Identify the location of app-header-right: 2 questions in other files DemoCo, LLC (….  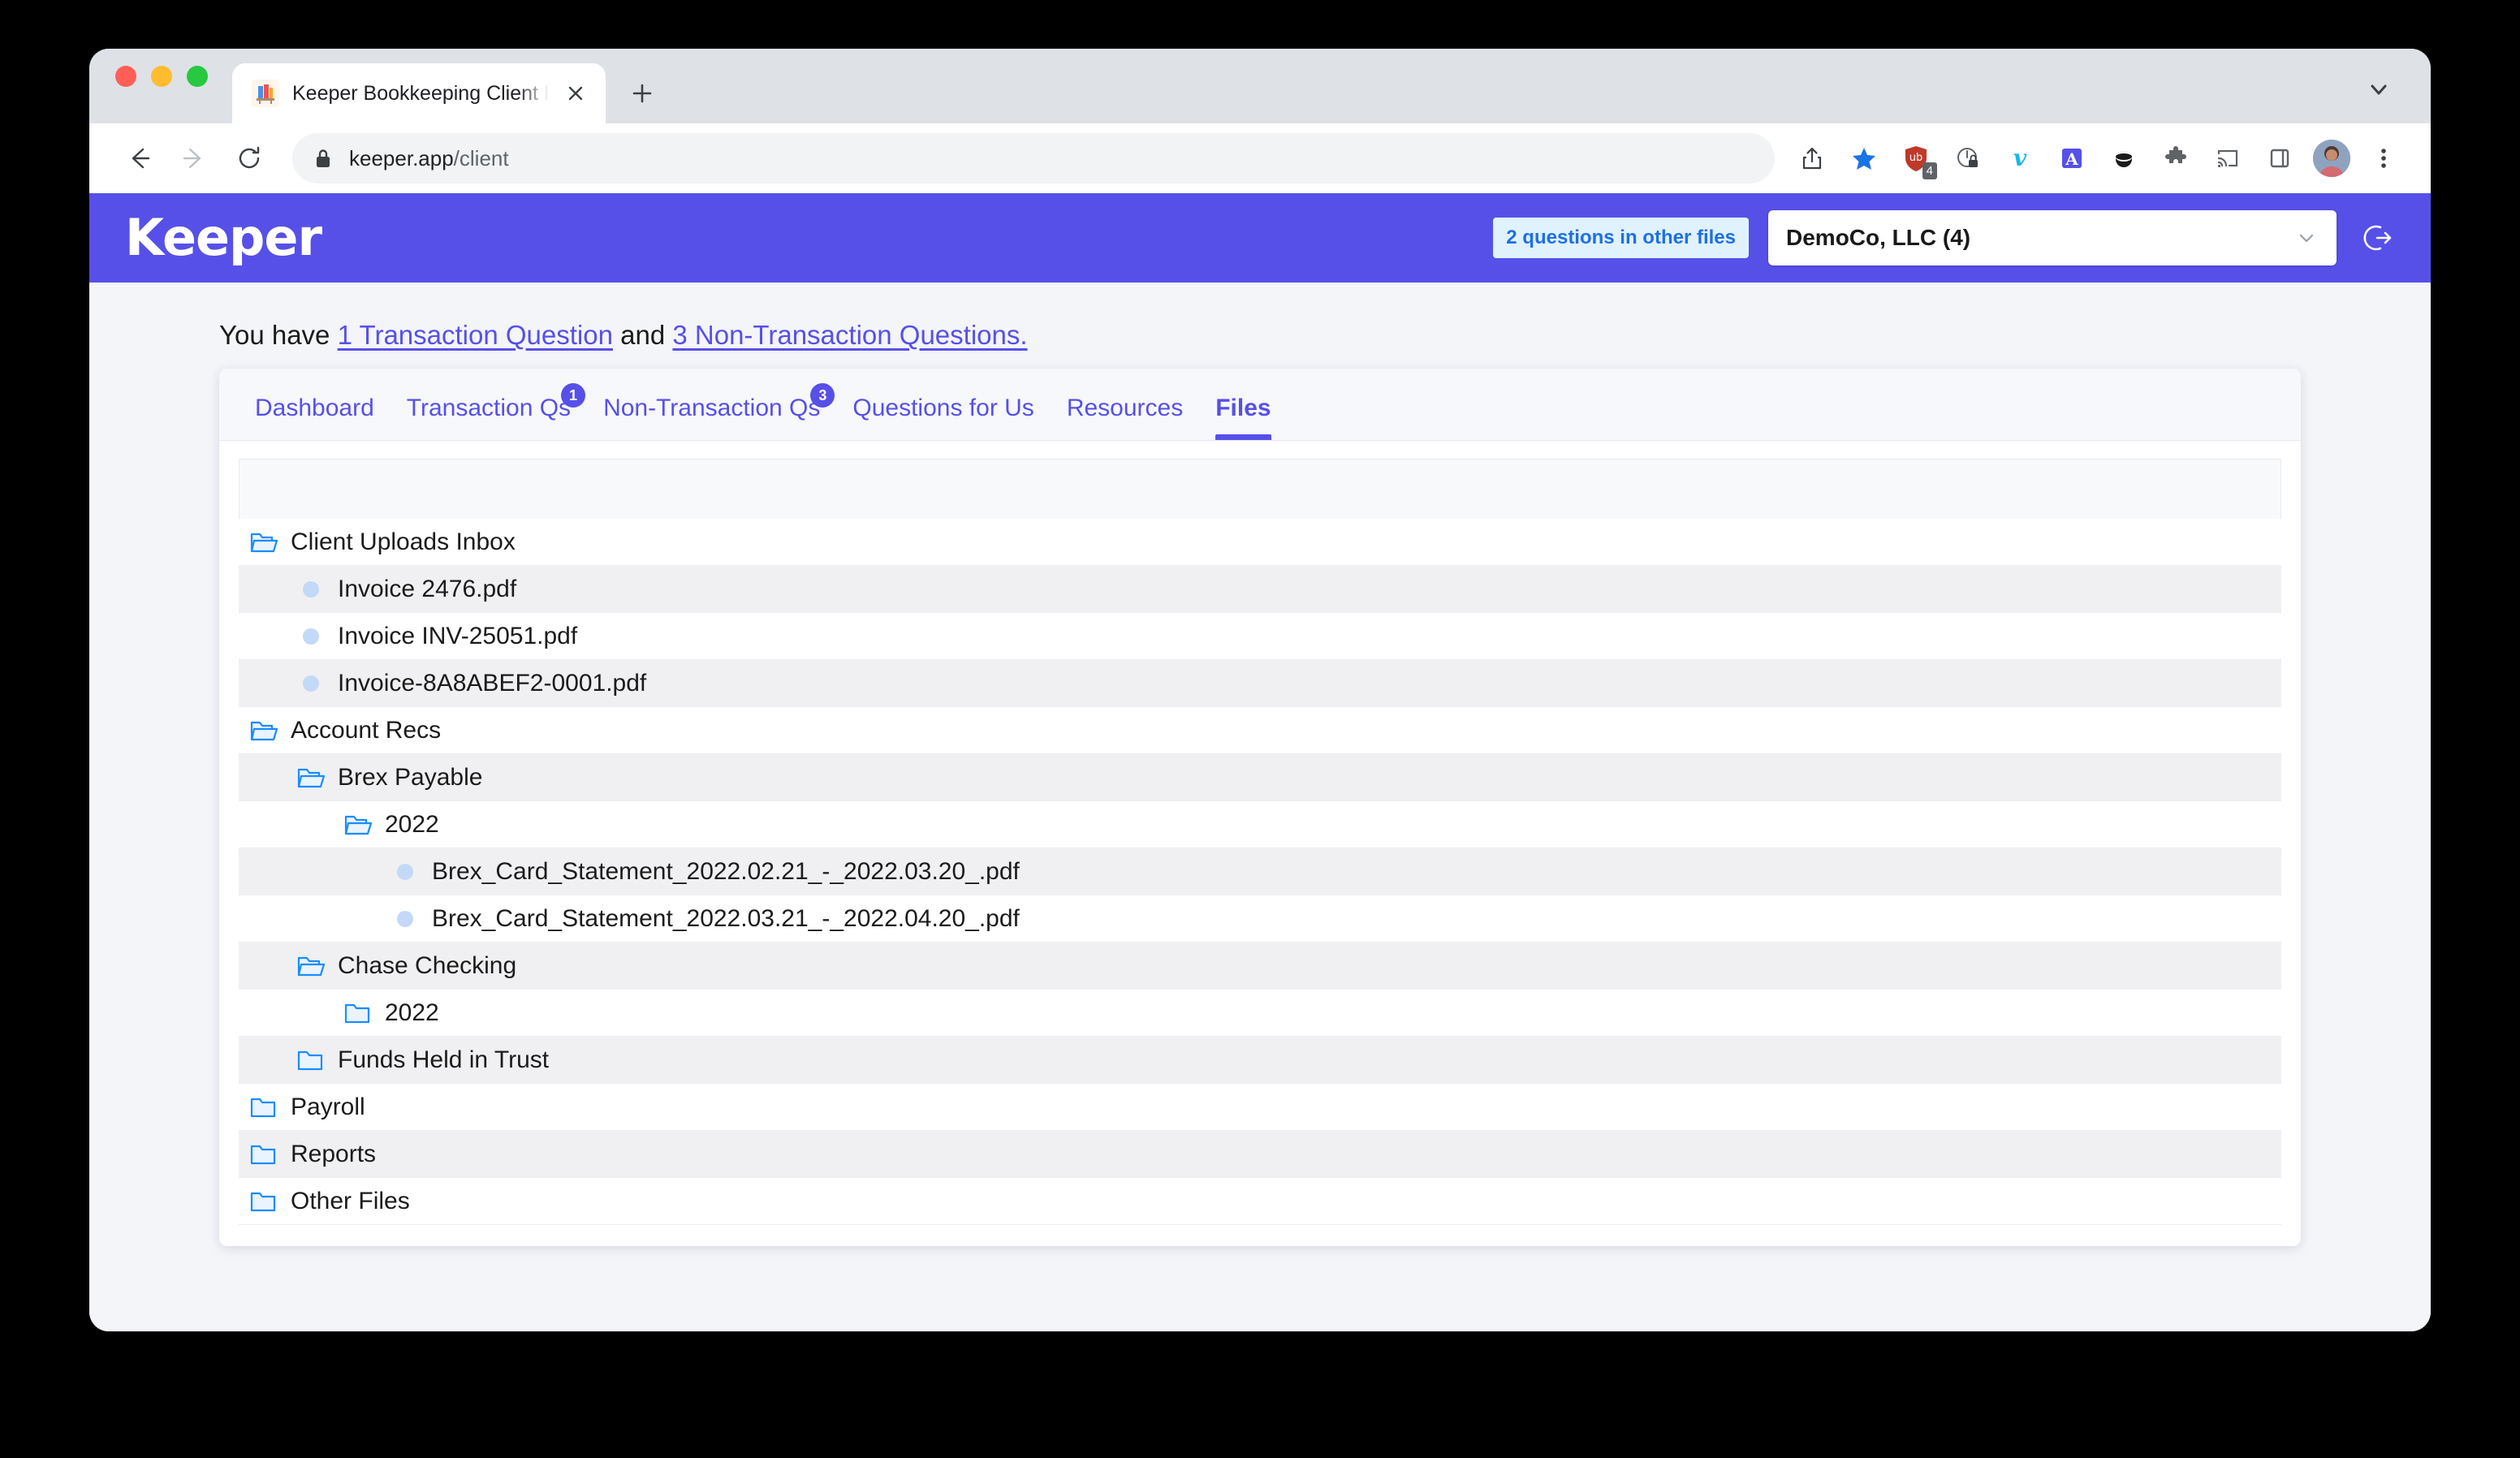
(1946, 238).